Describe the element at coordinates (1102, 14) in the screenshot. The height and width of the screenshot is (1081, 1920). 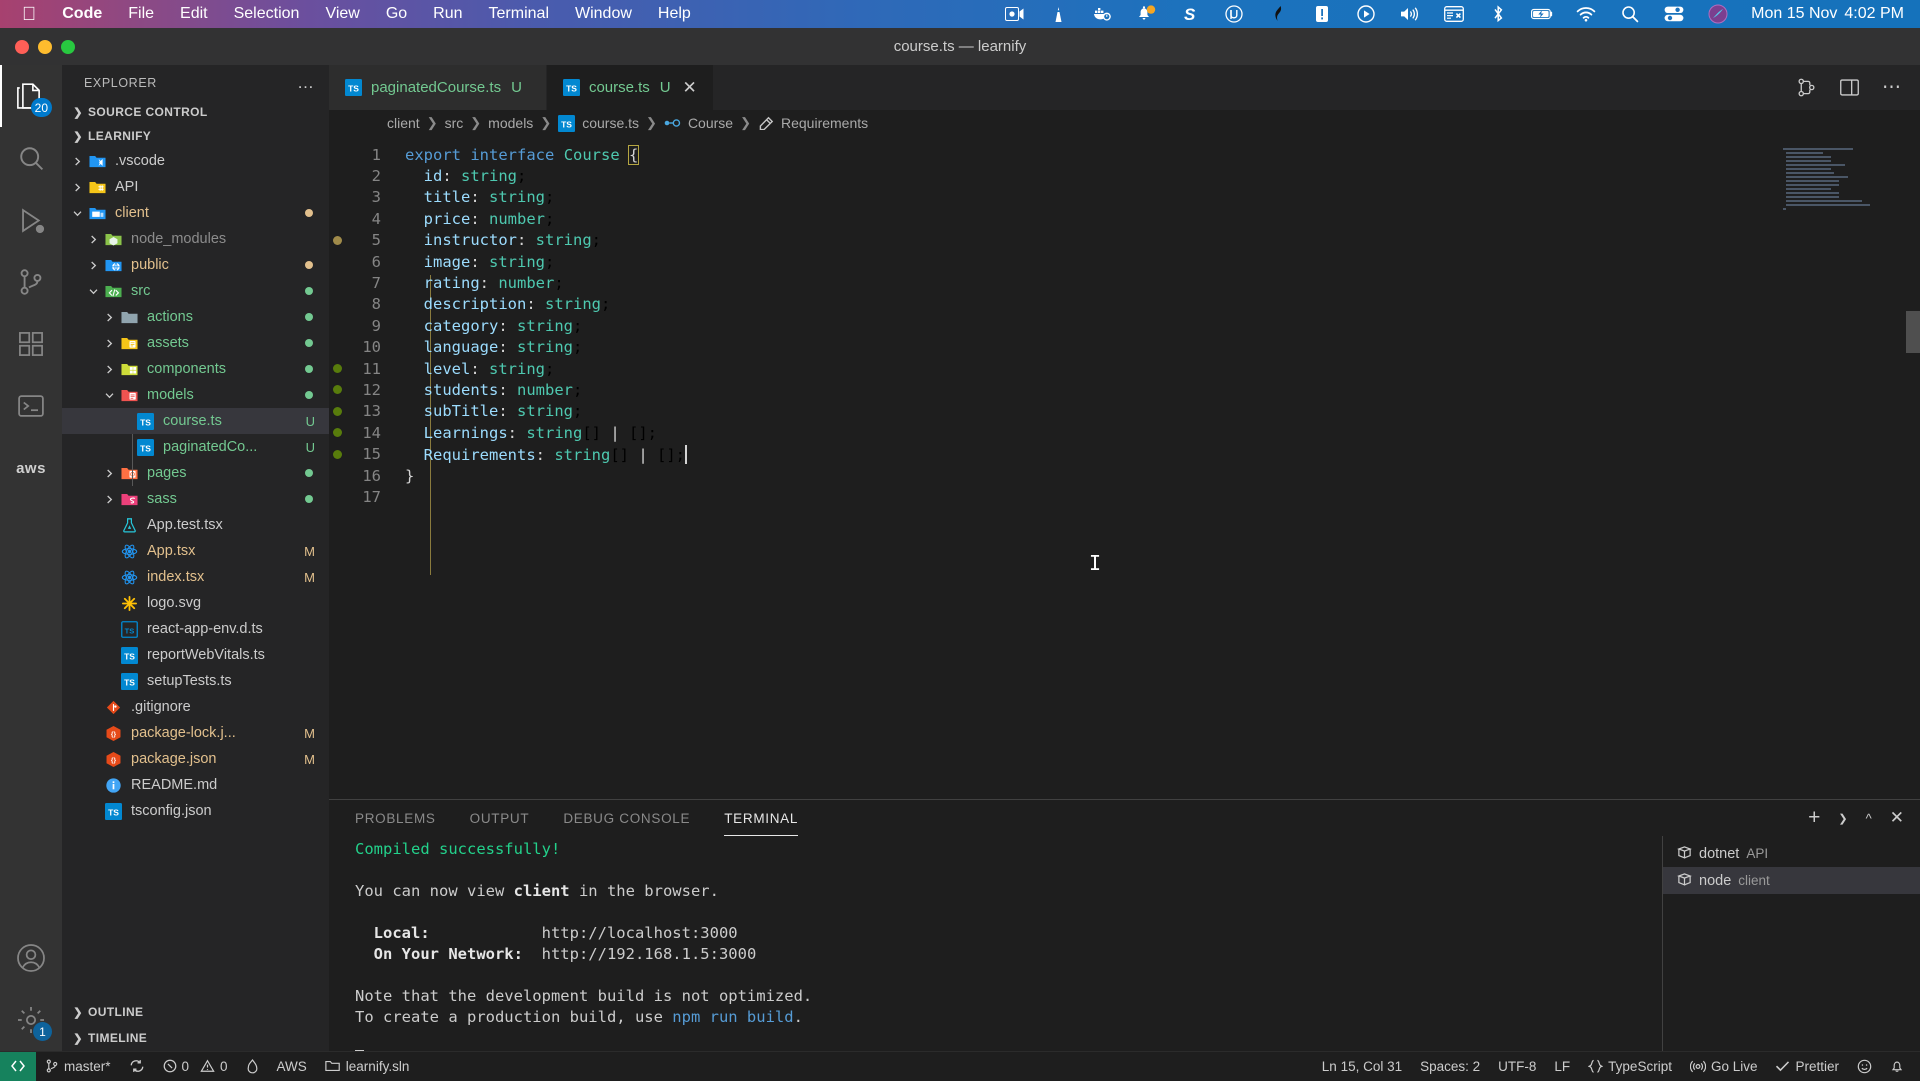
I see `docker-whale-icon` at that location.